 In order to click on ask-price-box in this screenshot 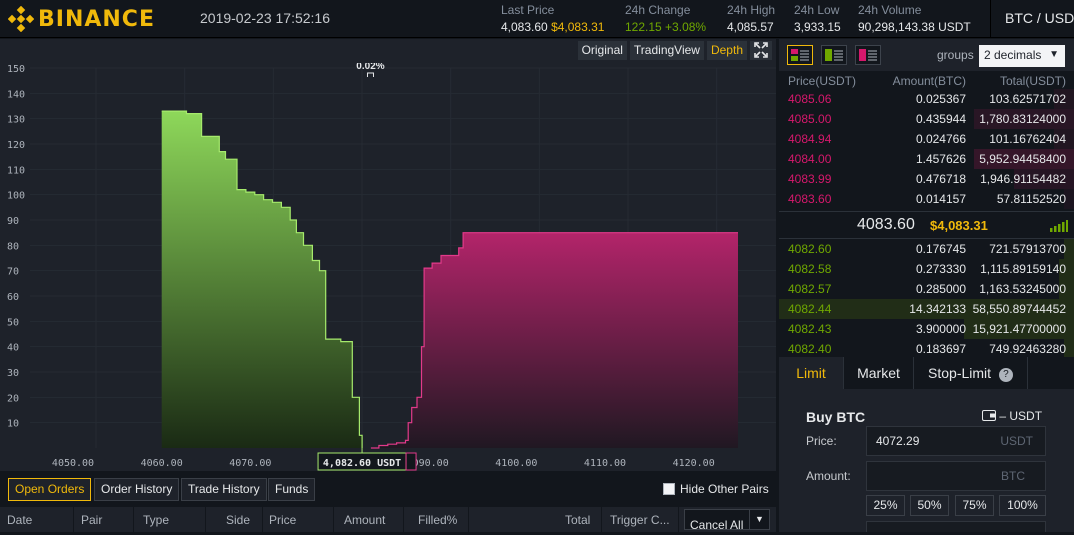, I will do `click(411, 461)`.